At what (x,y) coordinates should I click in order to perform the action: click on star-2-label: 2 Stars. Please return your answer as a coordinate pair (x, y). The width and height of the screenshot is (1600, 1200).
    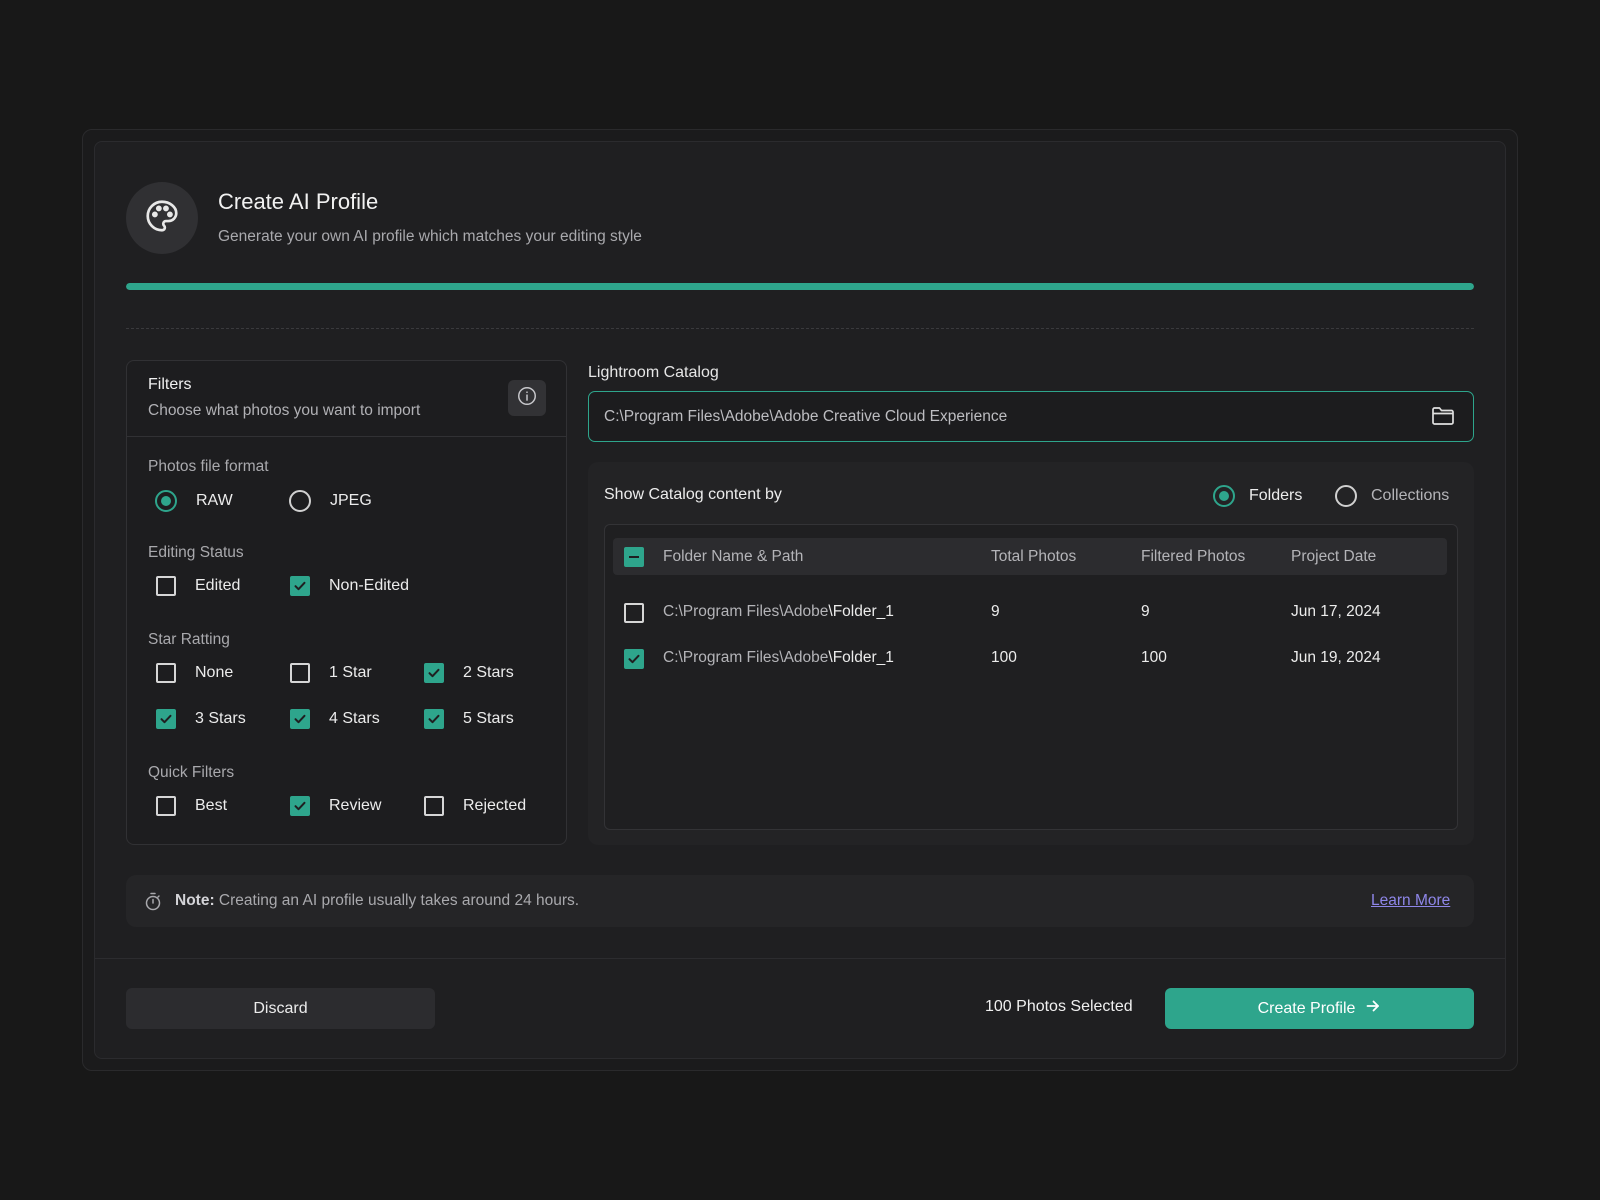
    Looking at the image, I should click on (488, 672).